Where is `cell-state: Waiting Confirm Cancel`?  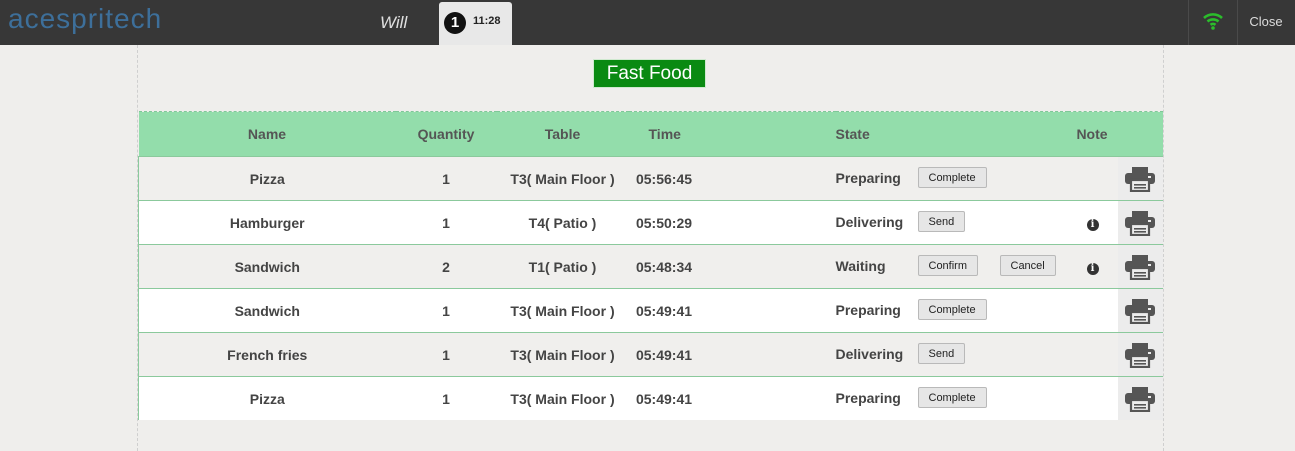
cell-state: Waiting Confirm Cancel is located at coordinates (951, 266).